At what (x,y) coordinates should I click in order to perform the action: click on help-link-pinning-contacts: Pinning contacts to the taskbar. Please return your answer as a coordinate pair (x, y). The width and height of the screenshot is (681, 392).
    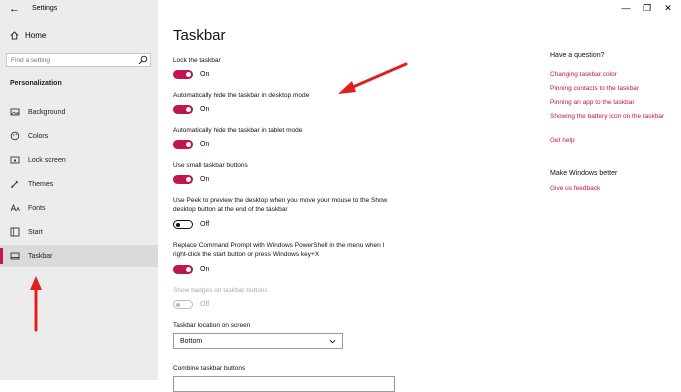
    Looking at the image, I should click on (607, 88).